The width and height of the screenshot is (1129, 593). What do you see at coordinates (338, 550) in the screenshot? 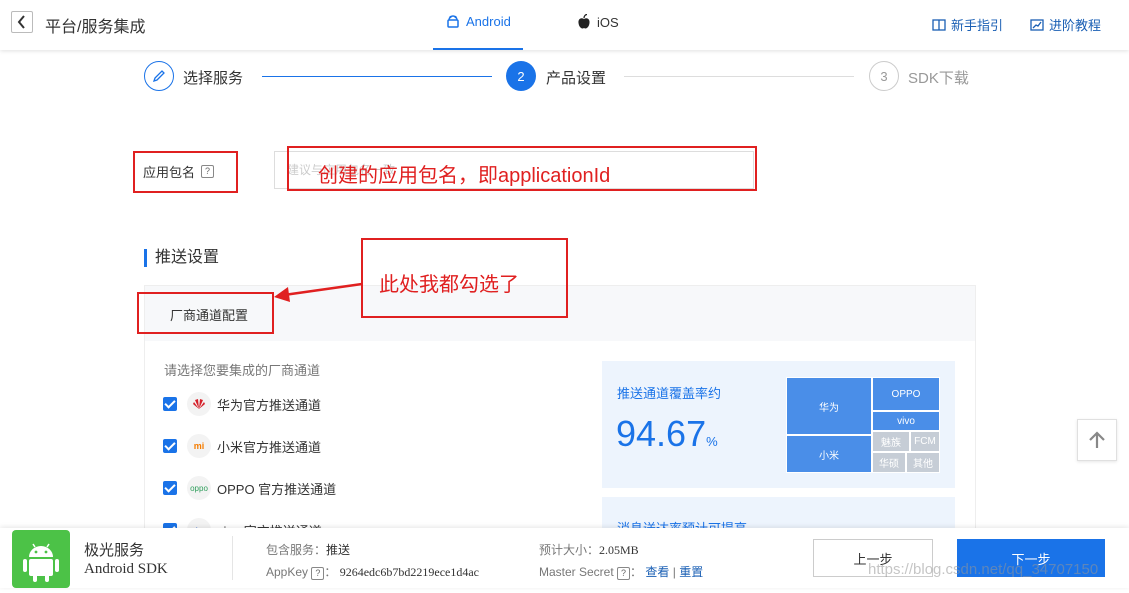
I see `includes-value: 推送` at bounding box center [338, 550].